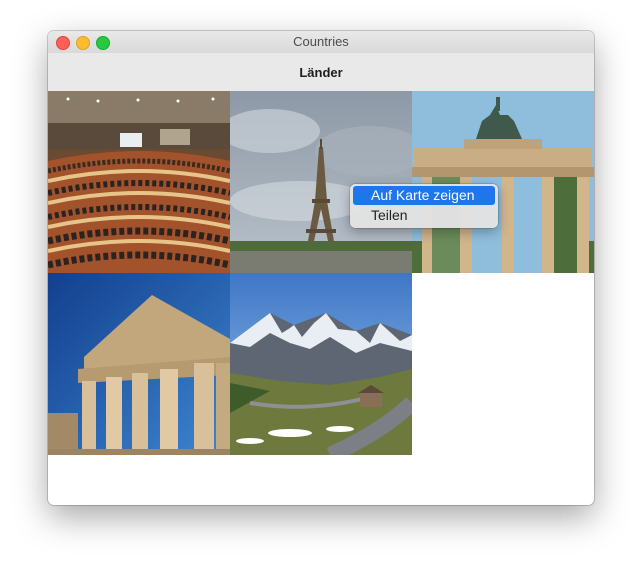 This screenshot has height=573, width=642. What do you see at coordinates (424, 195) in the screenshot?
I see `menu-item-show-on-map: Auf Karte zeigen` at bounding box center [424, 195].